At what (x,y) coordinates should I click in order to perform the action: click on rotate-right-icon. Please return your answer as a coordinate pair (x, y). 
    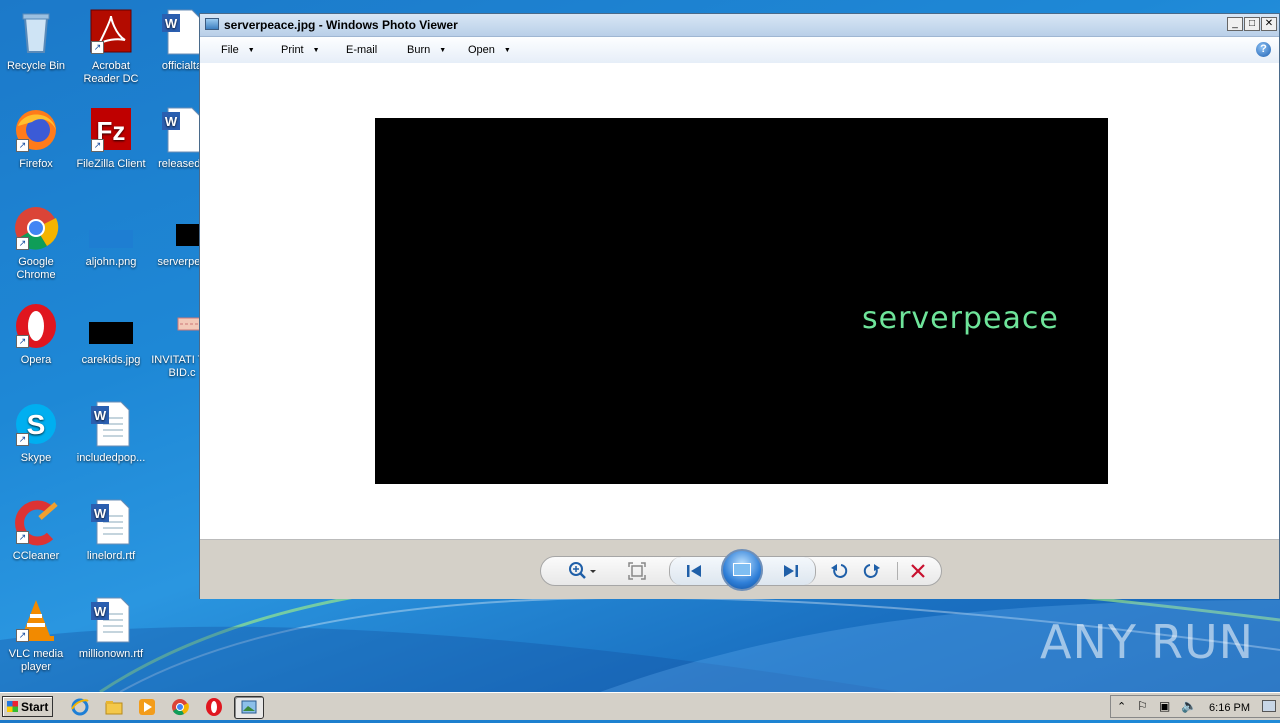
    Looking at the image, I should click on (871, 571).